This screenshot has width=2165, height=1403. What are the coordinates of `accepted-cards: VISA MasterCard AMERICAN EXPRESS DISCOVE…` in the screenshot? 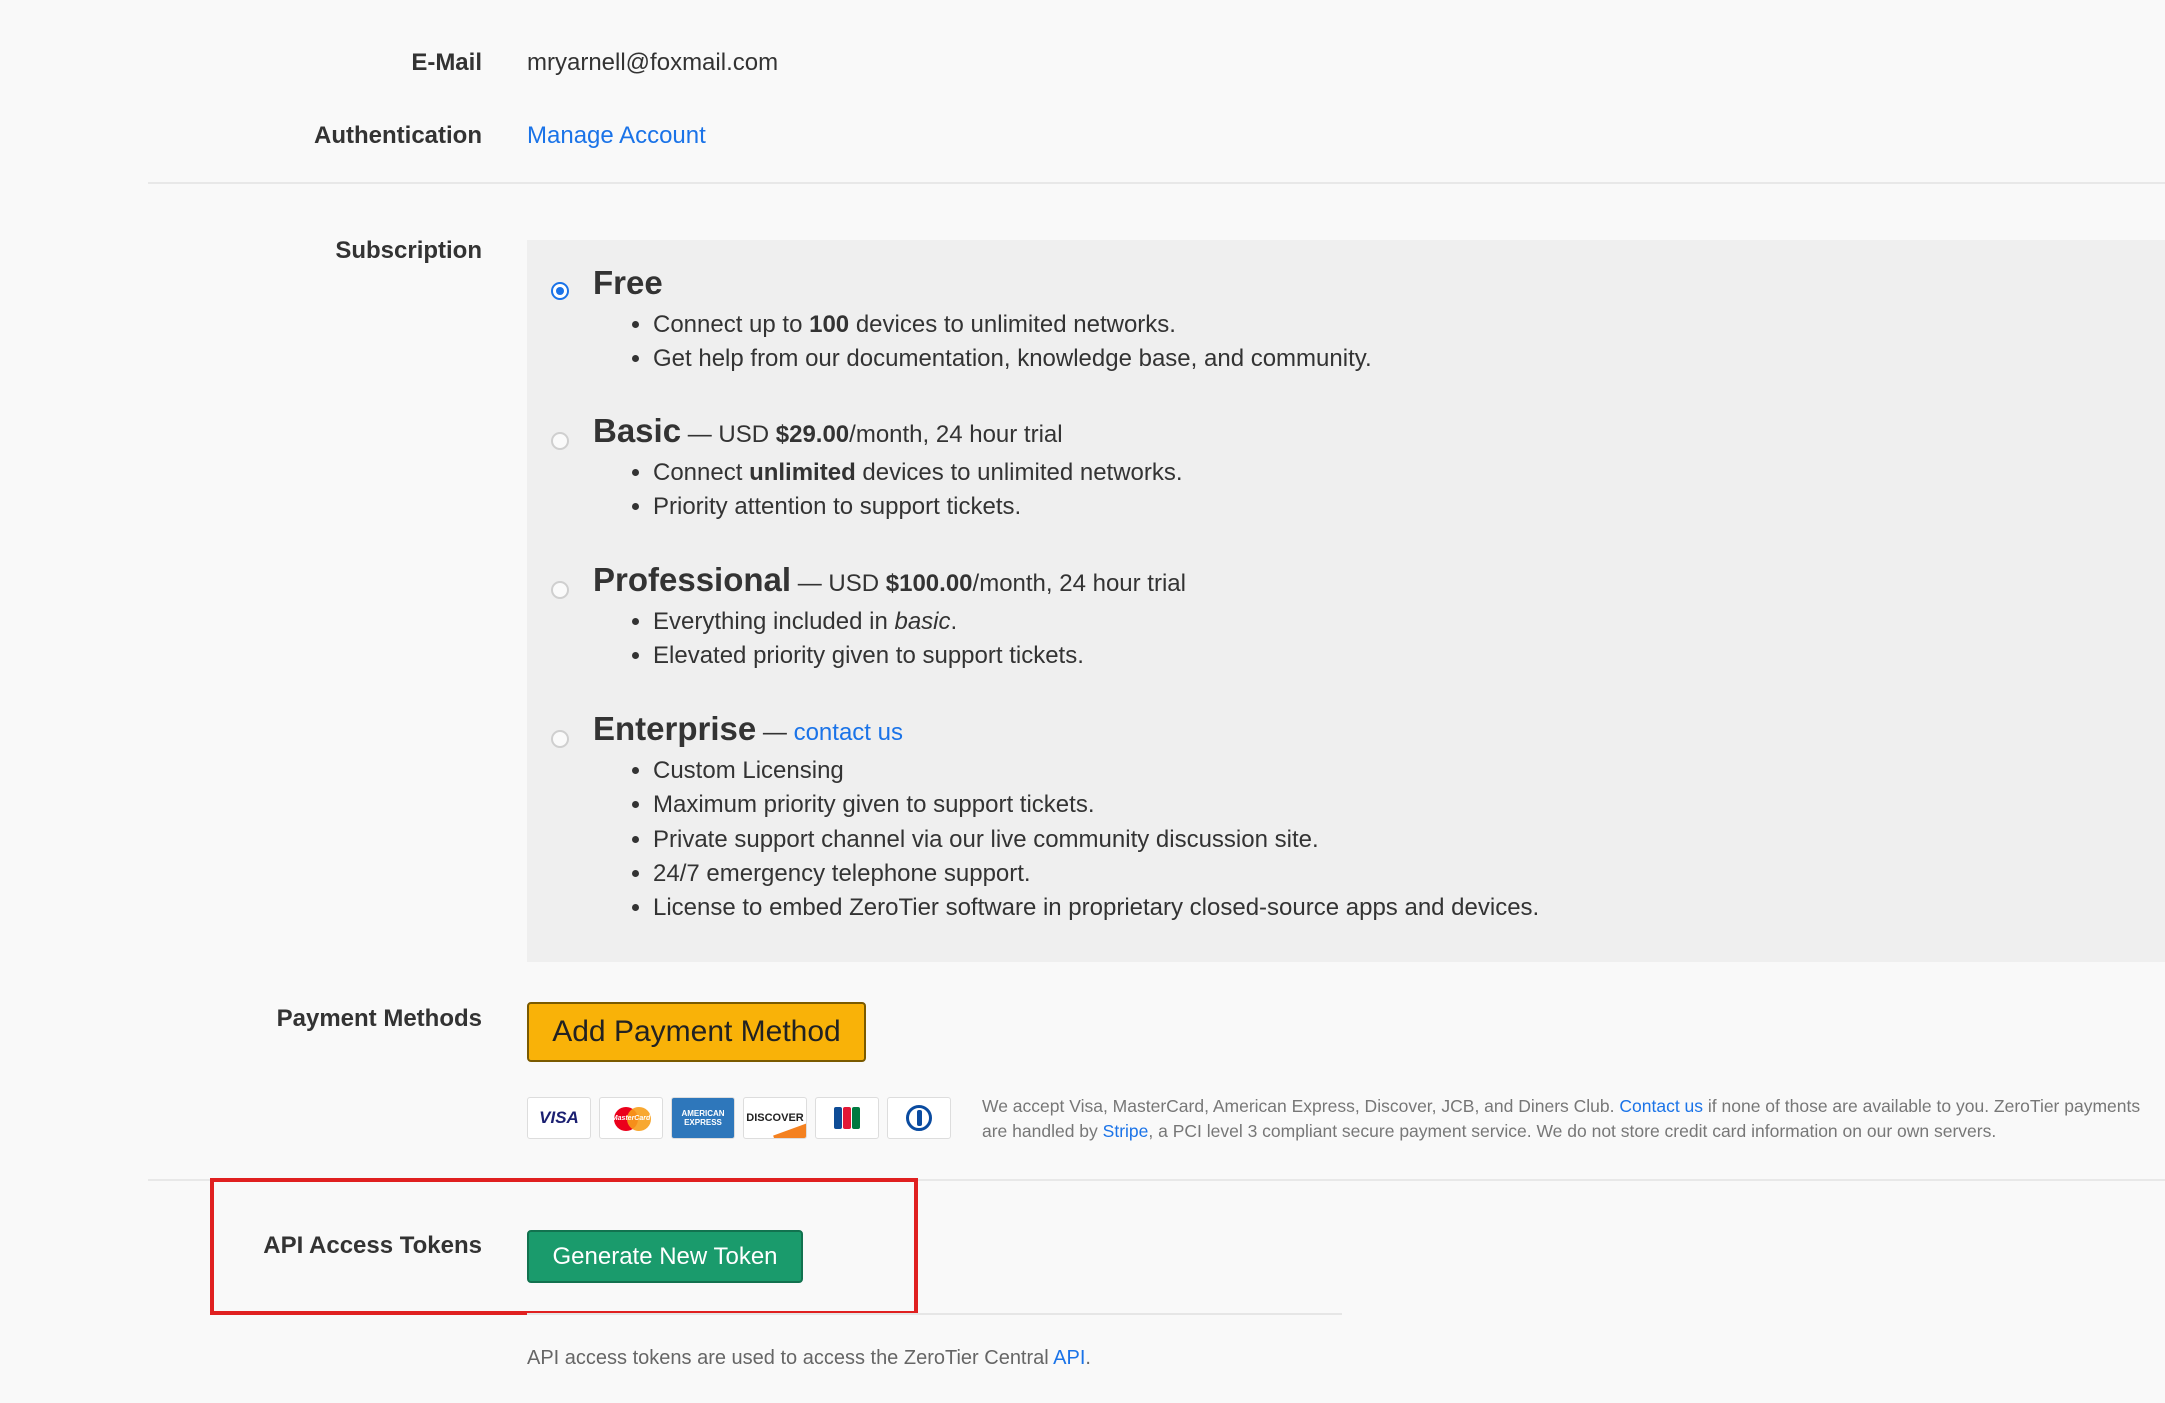 It's located at (739, 1119).